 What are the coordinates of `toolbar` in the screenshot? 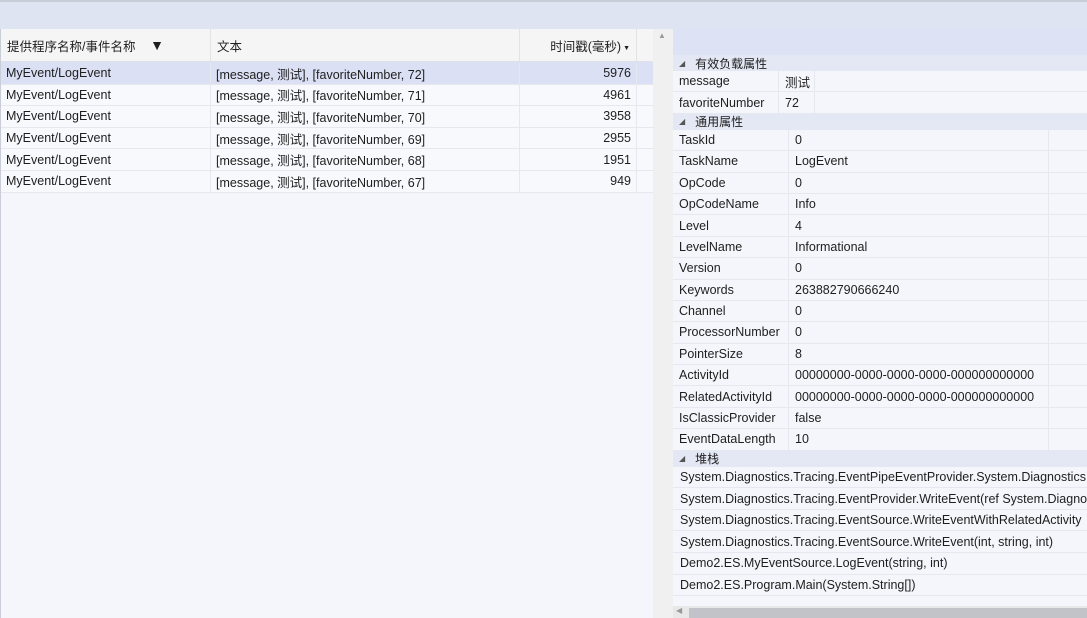 It's located at (543, 14).